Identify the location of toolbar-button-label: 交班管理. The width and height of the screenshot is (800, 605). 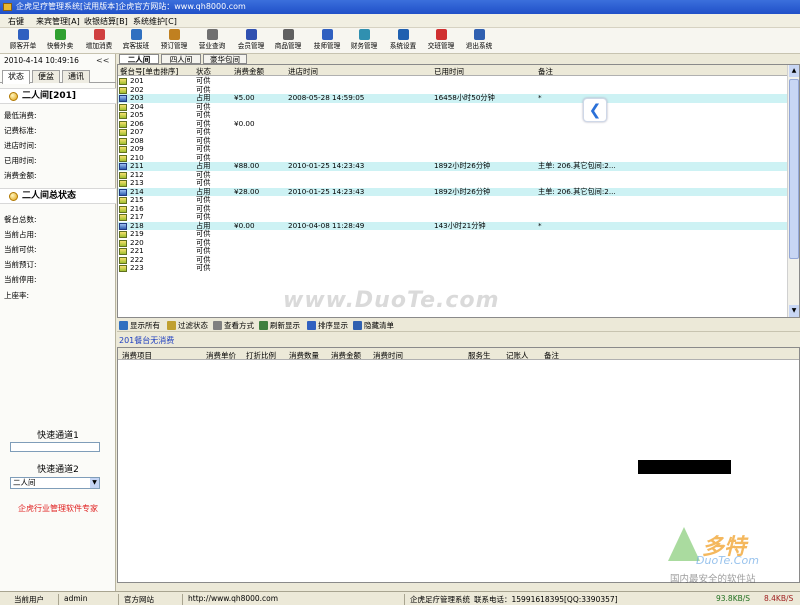
(441, 46).